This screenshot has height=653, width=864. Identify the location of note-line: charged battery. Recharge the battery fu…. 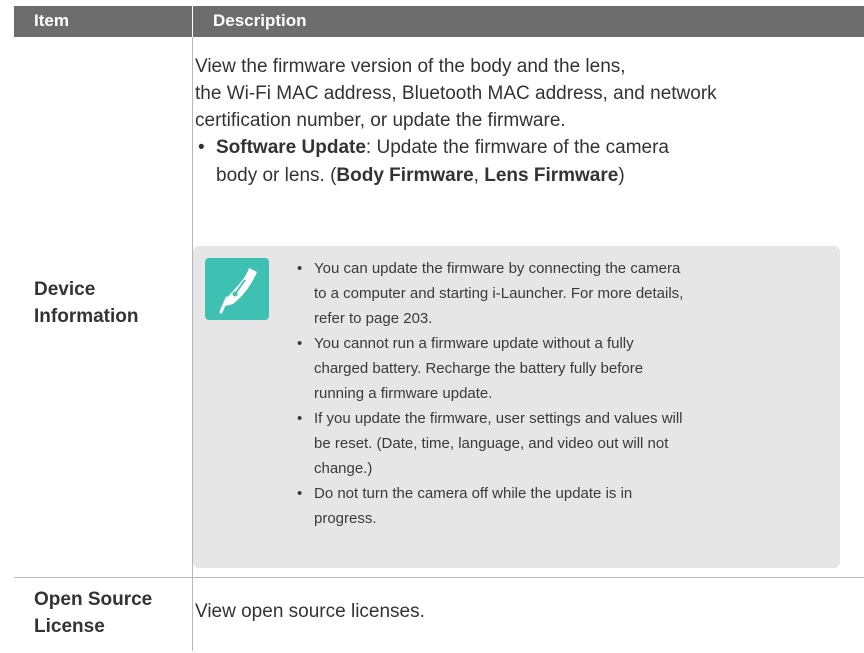
(479, 368).